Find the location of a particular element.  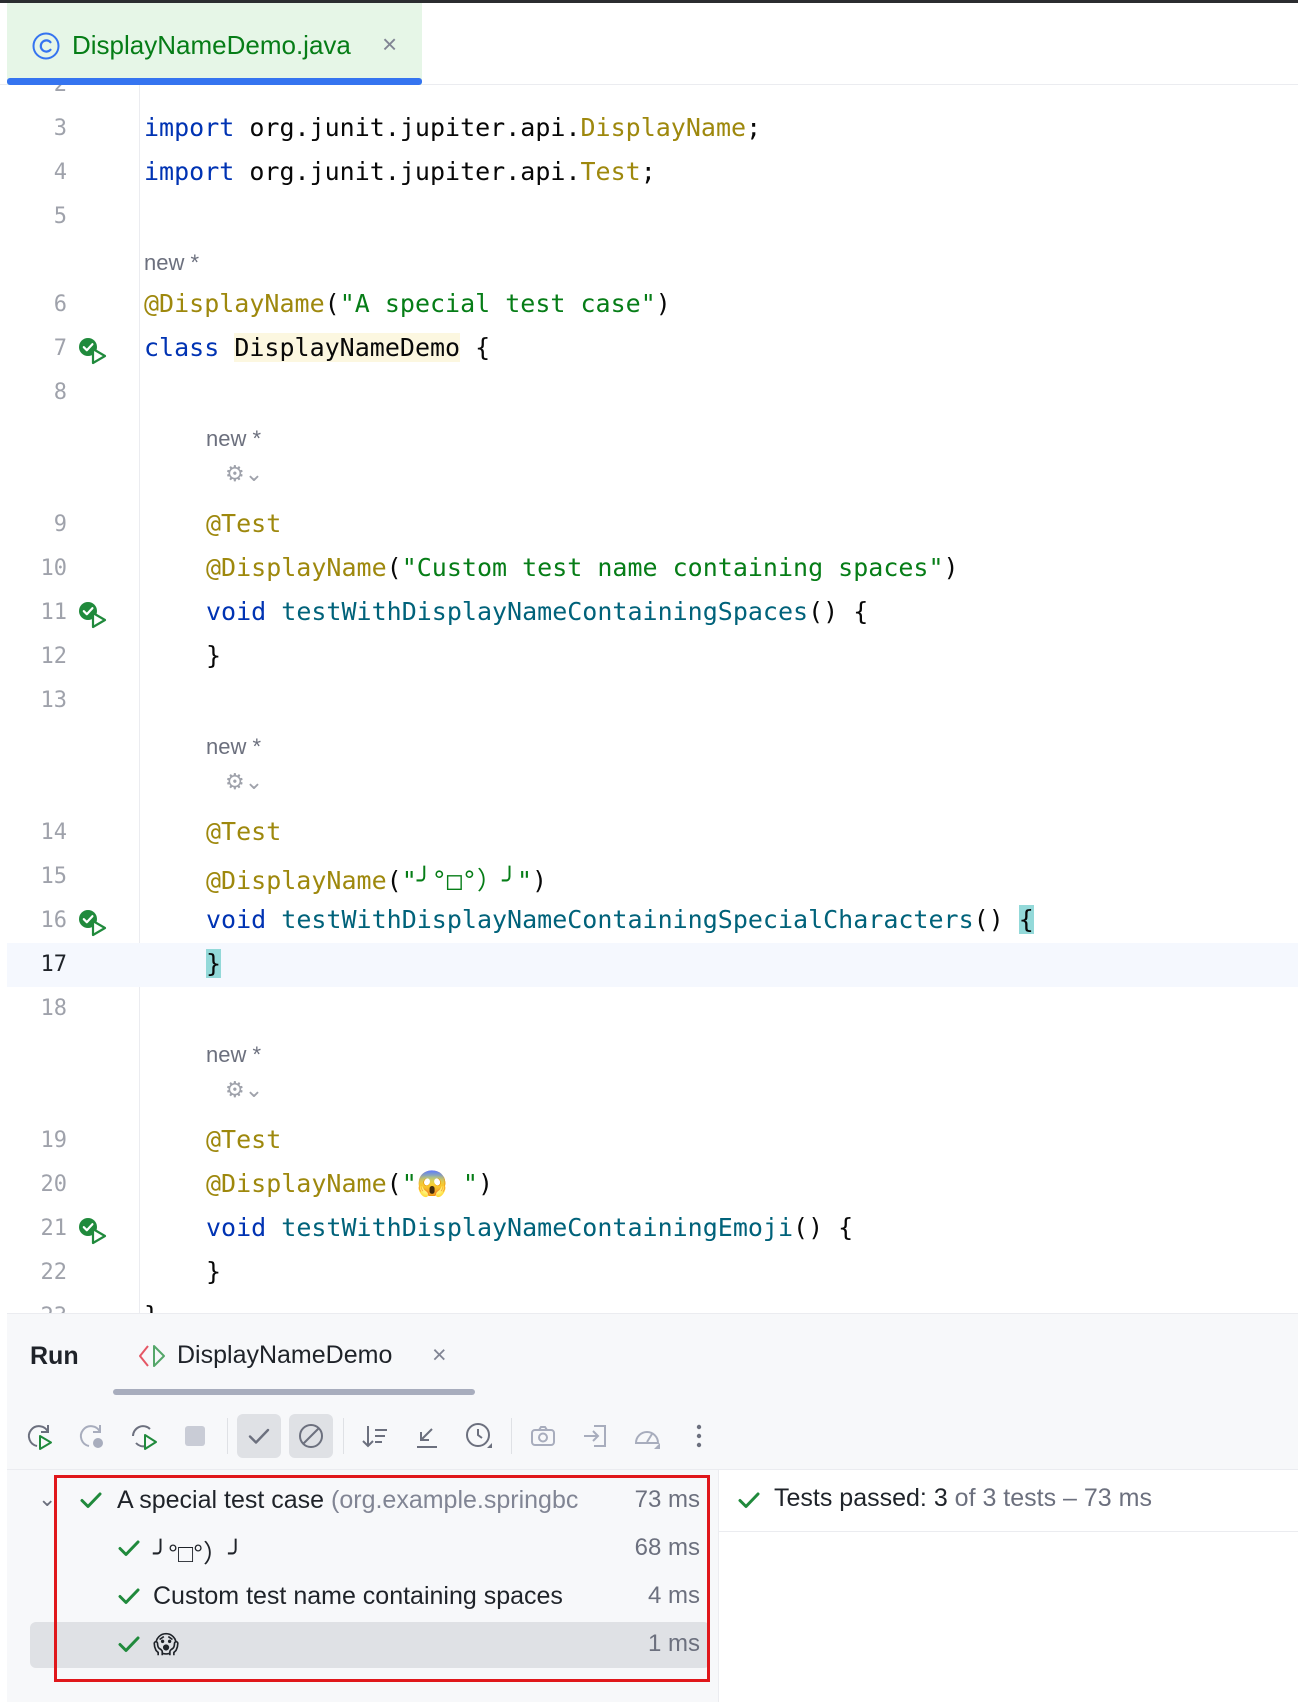

rerun-failed-icon is located at coordinates (91, 1436).